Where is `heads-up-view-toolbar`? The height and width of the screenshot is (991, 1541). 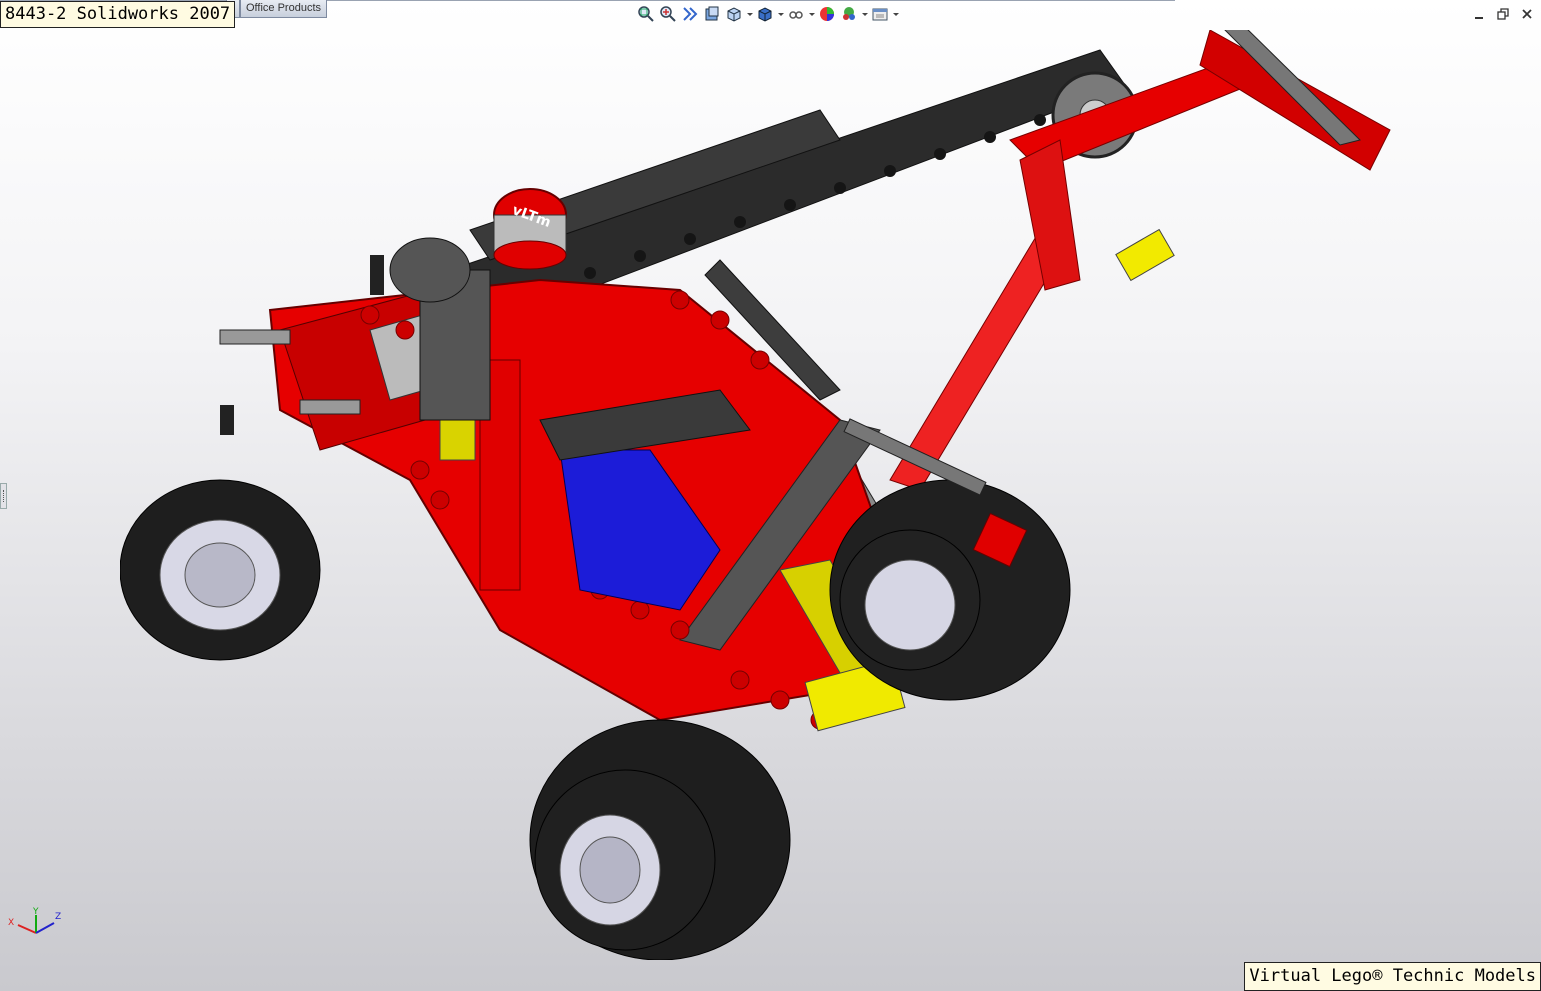
heads-up-view-toolbar is located at coordinates (767, 14).